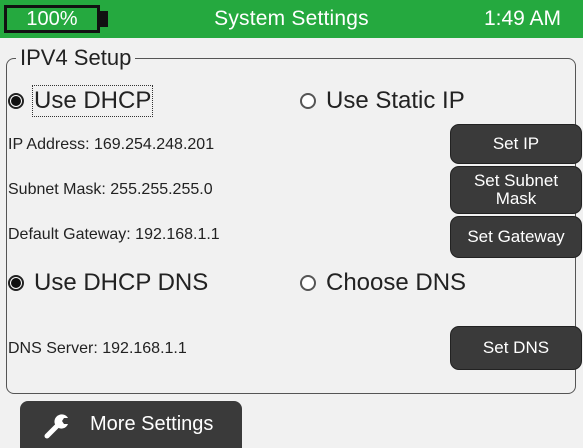  Describe the element at coordinates (121, 282) in the screenshot. I see `radio-label-use-dhcp-dns: Use DHCP DNS` at that location.